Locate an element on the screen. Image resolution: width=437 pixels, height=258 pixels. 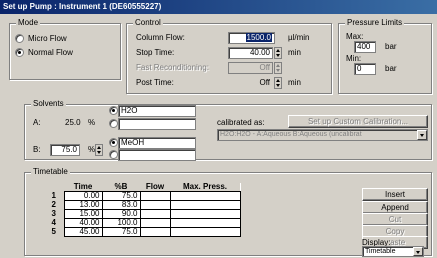
display-value: Timetable is located at coordinates (380, 251).